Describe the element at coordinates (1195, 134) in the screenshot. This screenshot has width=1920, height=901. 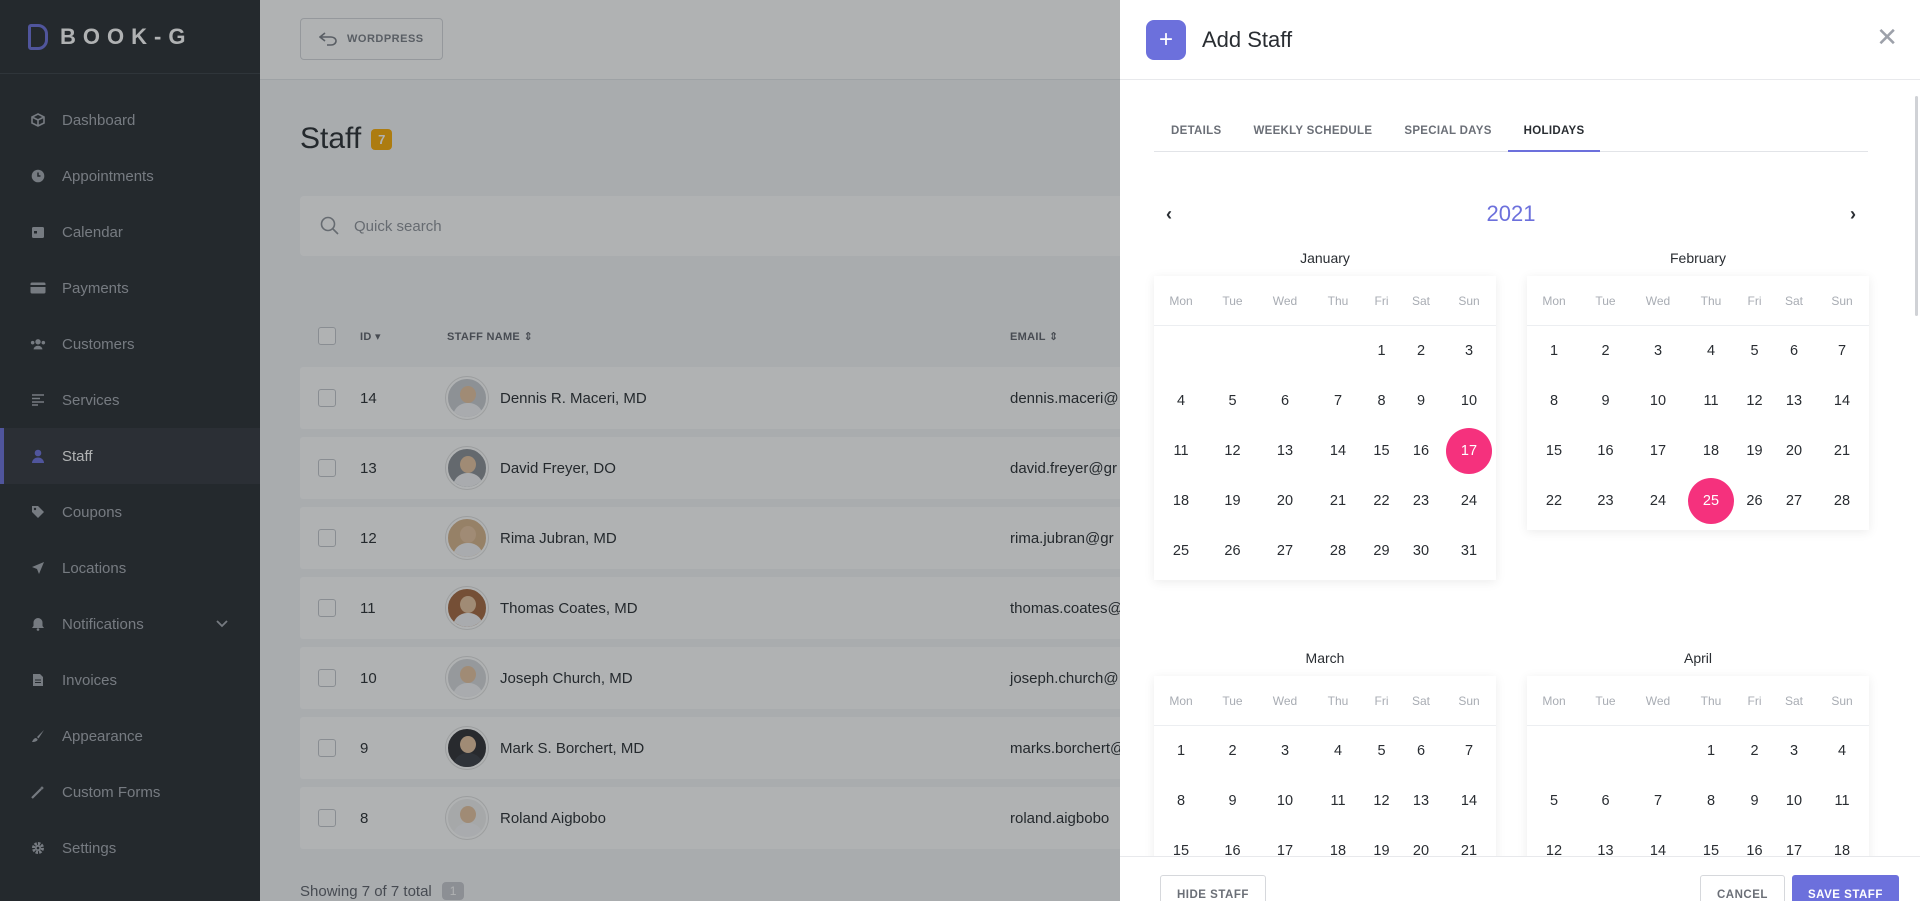
I see `tab-details: DETAILS` at that location.